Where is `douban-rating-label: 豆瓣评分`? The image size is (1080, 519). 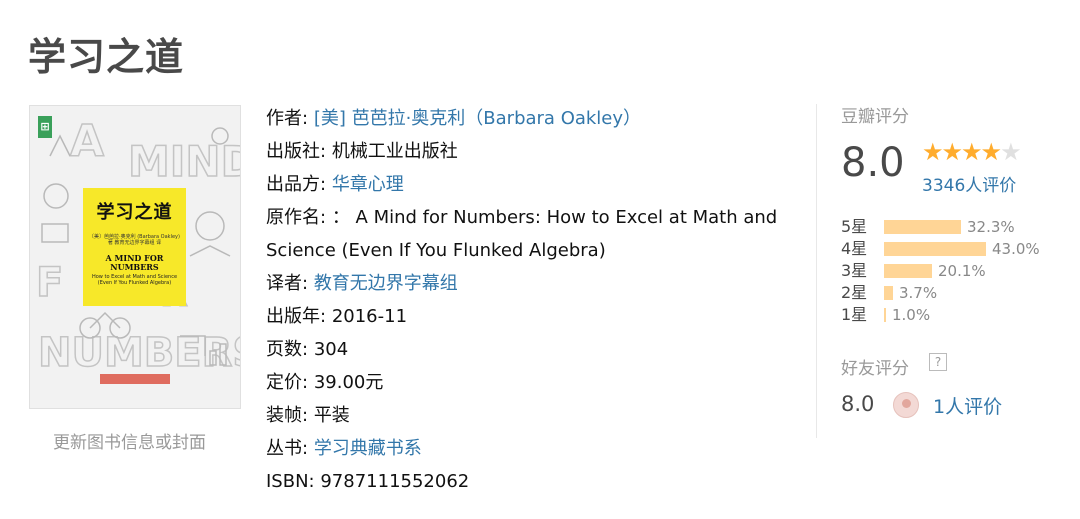 douban-rating-label: 豆瓣评分 is located at coordinates (875, 117).